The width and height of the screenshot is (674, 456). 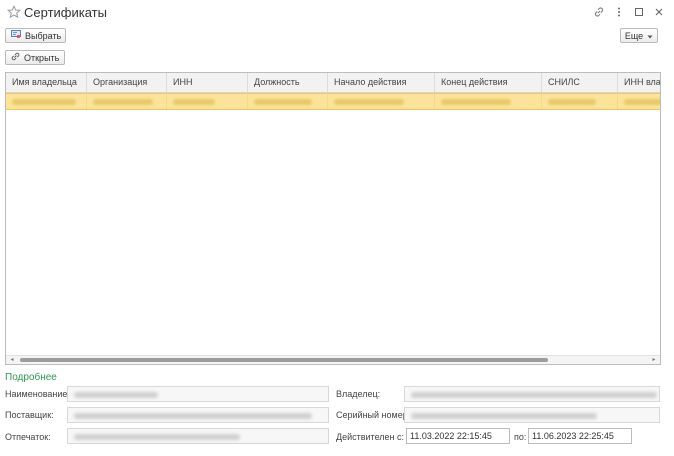 I want to click on cell-position, so click(x=288, y=101).